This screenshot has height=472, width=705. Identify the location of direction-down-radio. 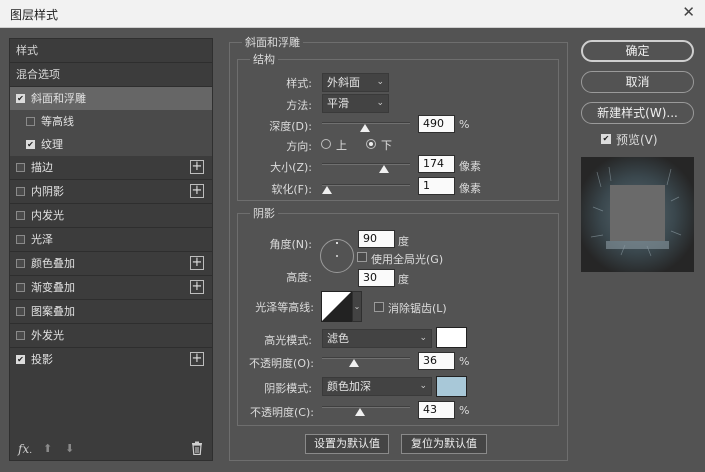
(371, 144).